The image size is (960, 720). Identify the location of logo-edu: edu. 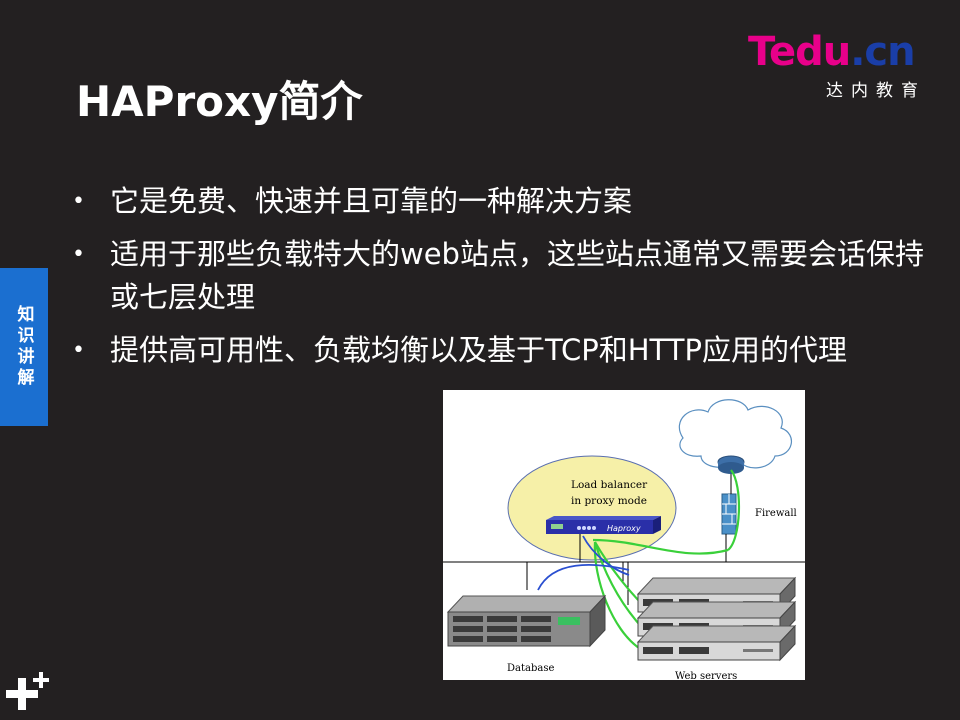
(809, 52).